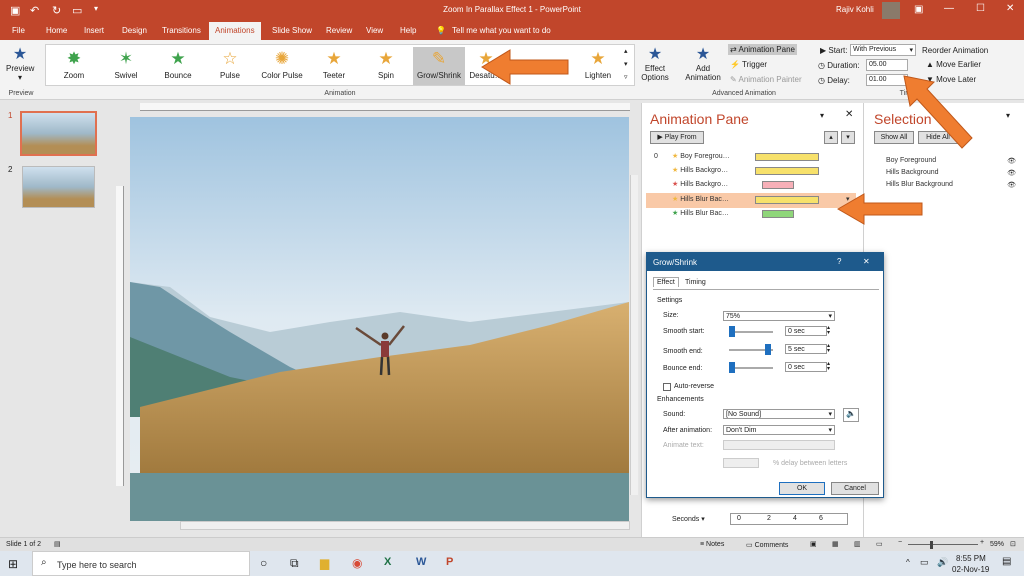 Image resolution: width=1024 pixels, height=576 pixels. Describe the element at coordinates (767, 545) in the screenshot. I see `comments-button: ▭ Comments` at that location.